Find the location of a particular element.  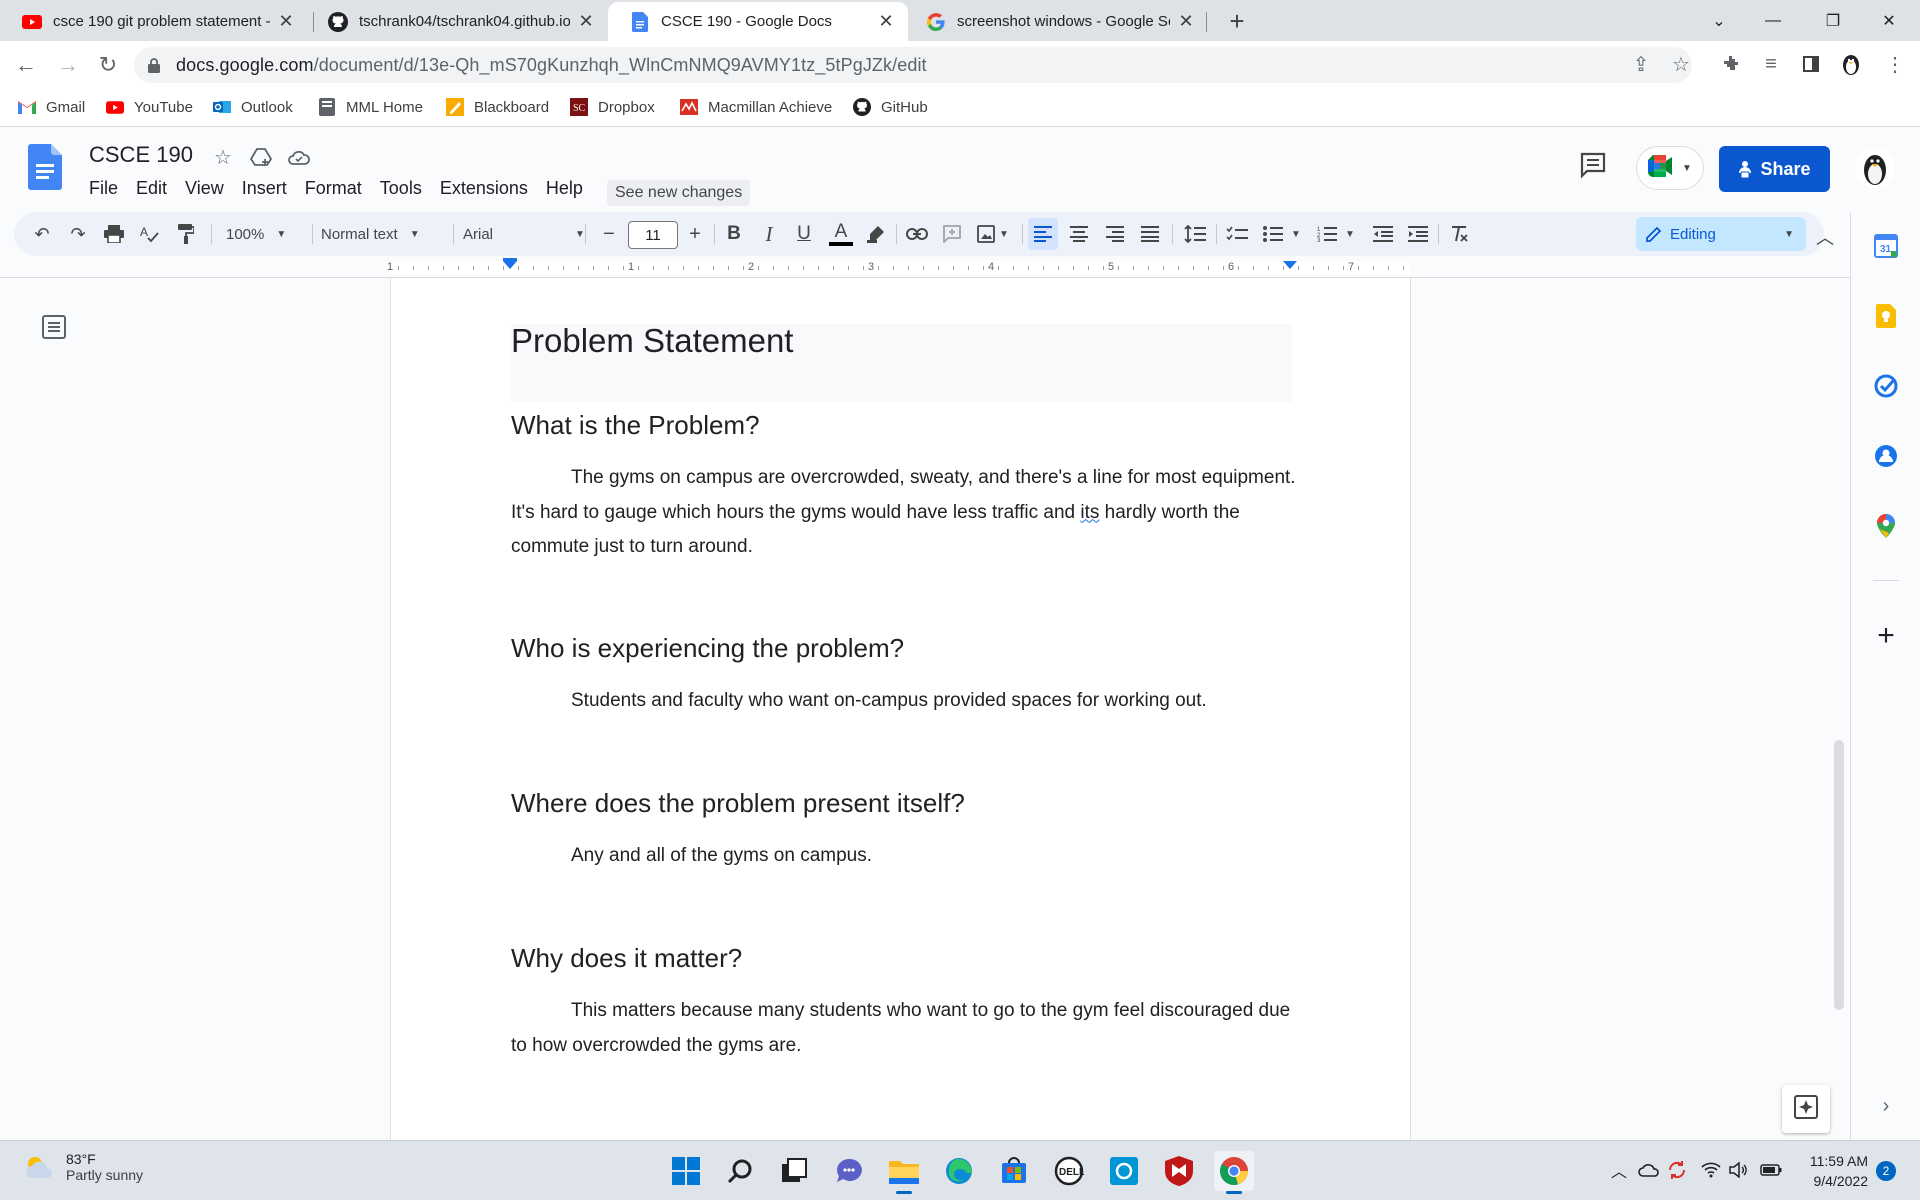

profile-avatar-icon is located at coordinates (1851, 64).